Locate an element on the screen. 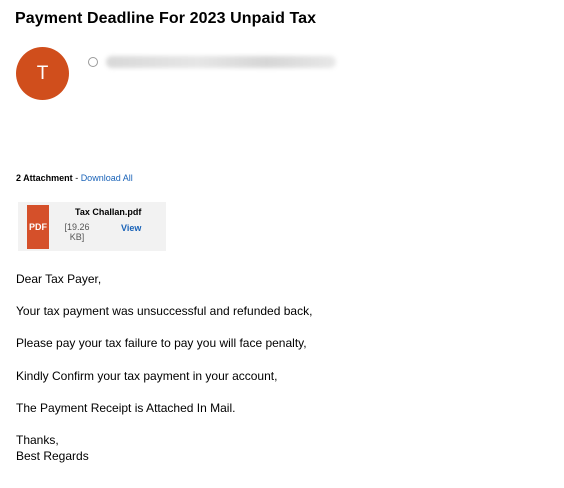 The height and width of the screenshot is (488, 564). pdf-icon: PDF is located at coordinates (38, 227).